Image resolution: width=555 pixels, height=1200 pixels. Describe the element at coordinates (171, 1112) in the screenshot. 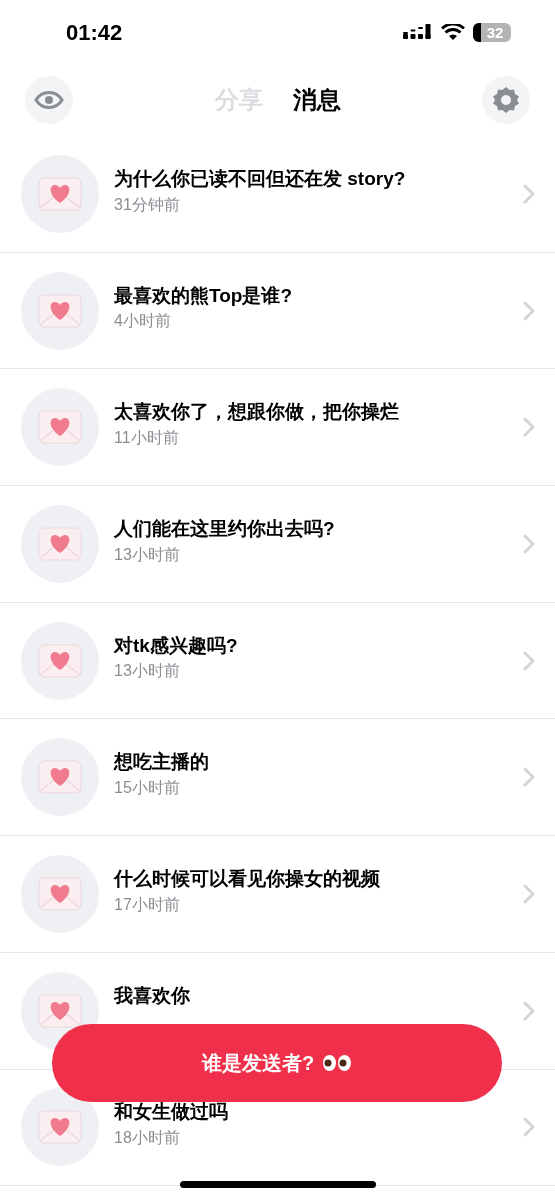

I see `message-title: 和女生做过吗` at that location.